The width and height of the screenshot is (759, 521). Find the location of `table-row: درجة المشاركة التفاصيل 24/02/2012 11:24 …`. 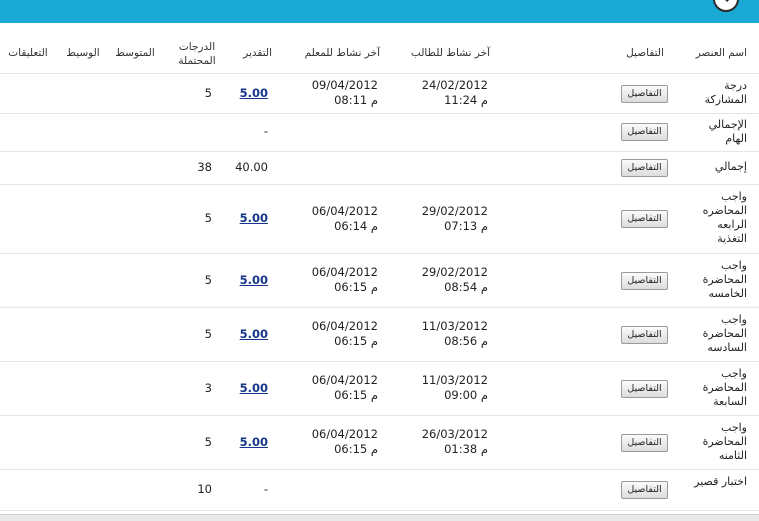

table-row: درجة المشاركة التفاصيل 24/02/2012 11:24 … is located at coordinates (379, 93).